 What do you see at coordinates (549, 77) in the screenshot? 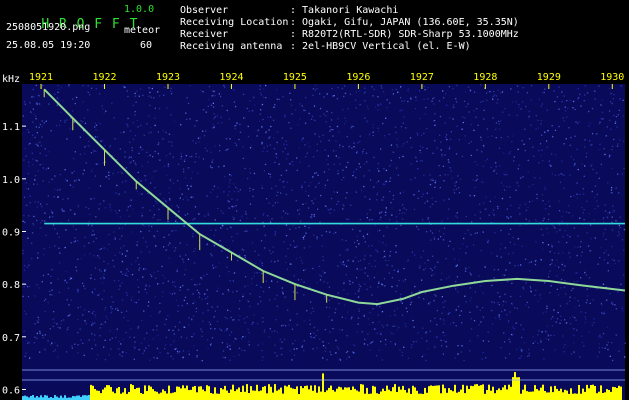
I see `time-tick-label: 1929` at bounding box center [549, 77].